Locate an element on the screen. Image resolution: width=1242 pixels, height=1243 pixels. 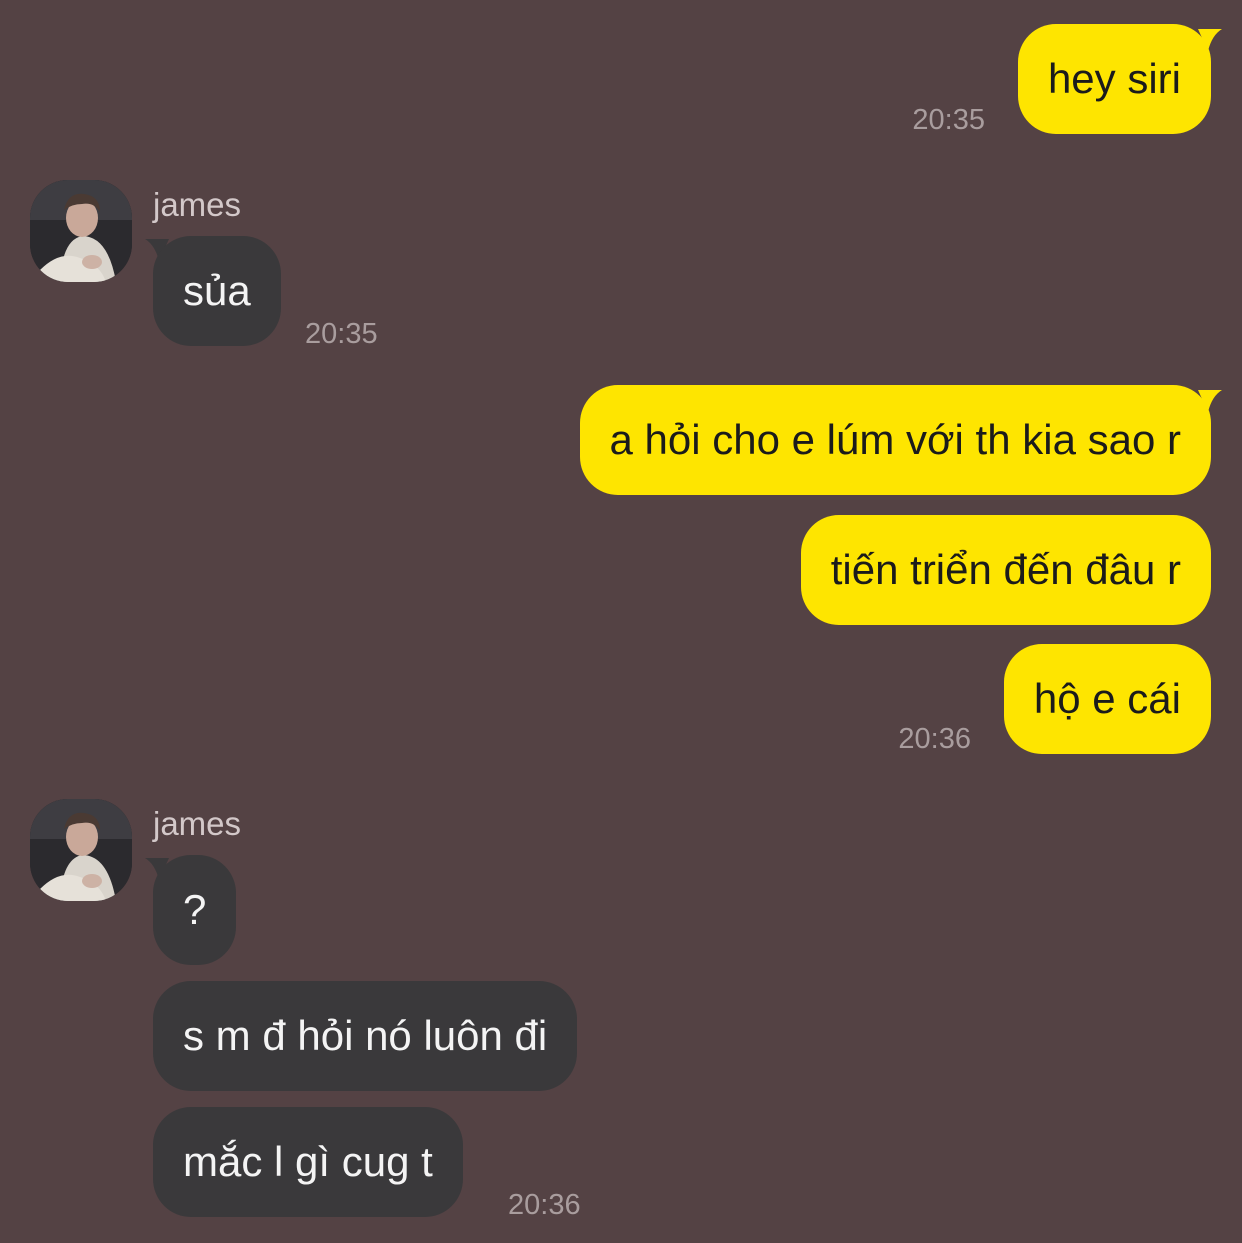
message-text: hey siri is located at coordinates (1114, 78).